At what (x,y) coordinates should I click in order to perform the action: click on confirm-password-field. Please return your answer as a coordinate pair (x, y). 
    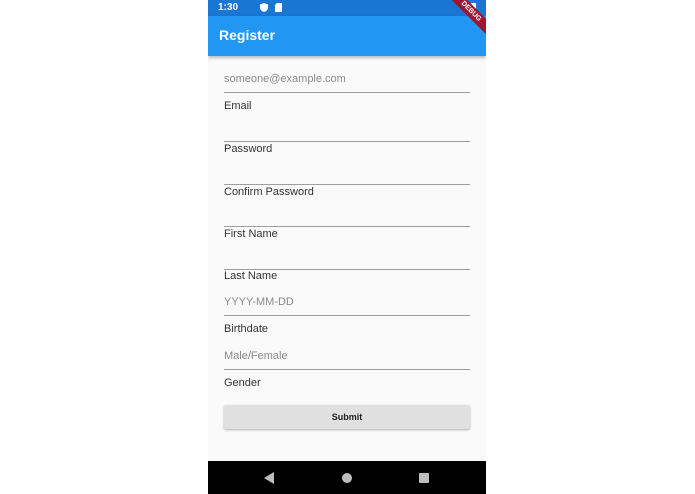
    Looking at the image, I should click on (347, 171).